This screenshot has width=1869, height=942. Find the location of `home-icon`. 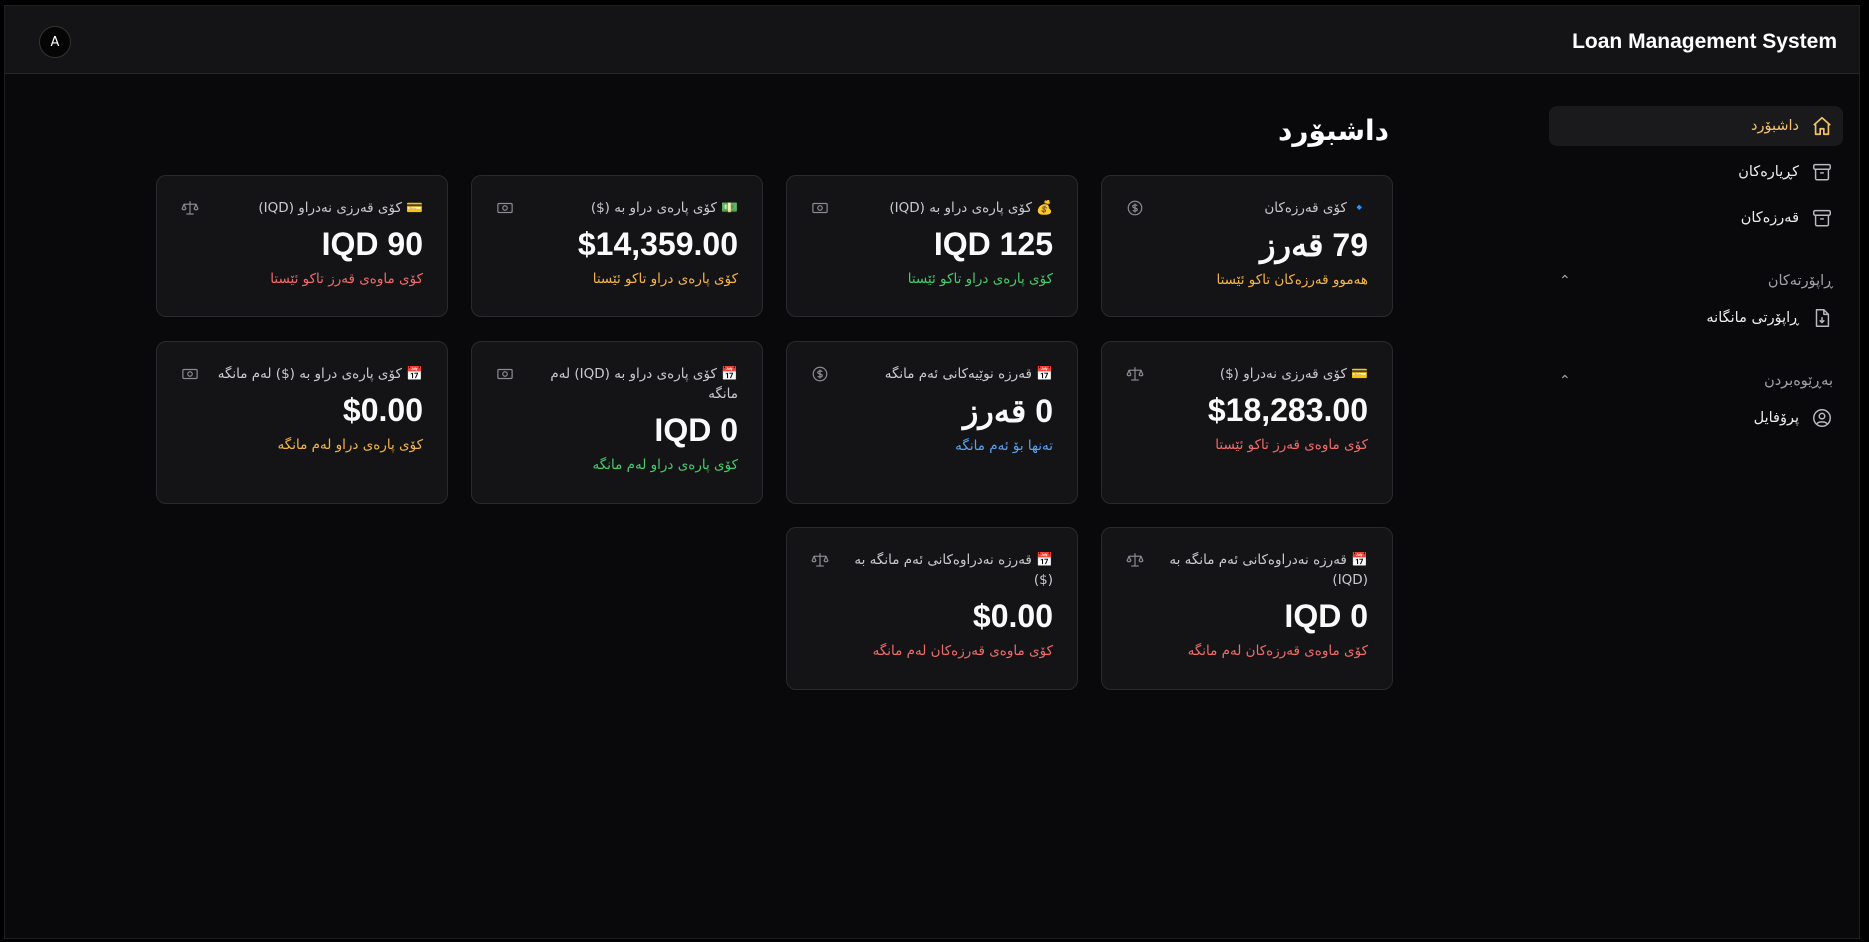

home-icon is located at coordinates (1822, 126).